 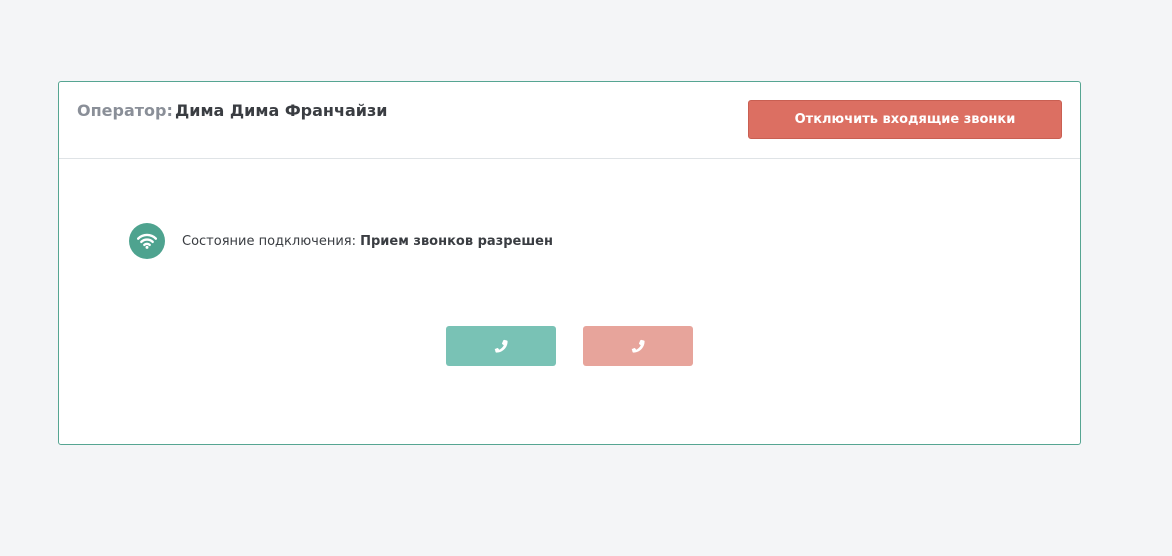 I want to click on wifi-glyph, so click(x=147, y=241).